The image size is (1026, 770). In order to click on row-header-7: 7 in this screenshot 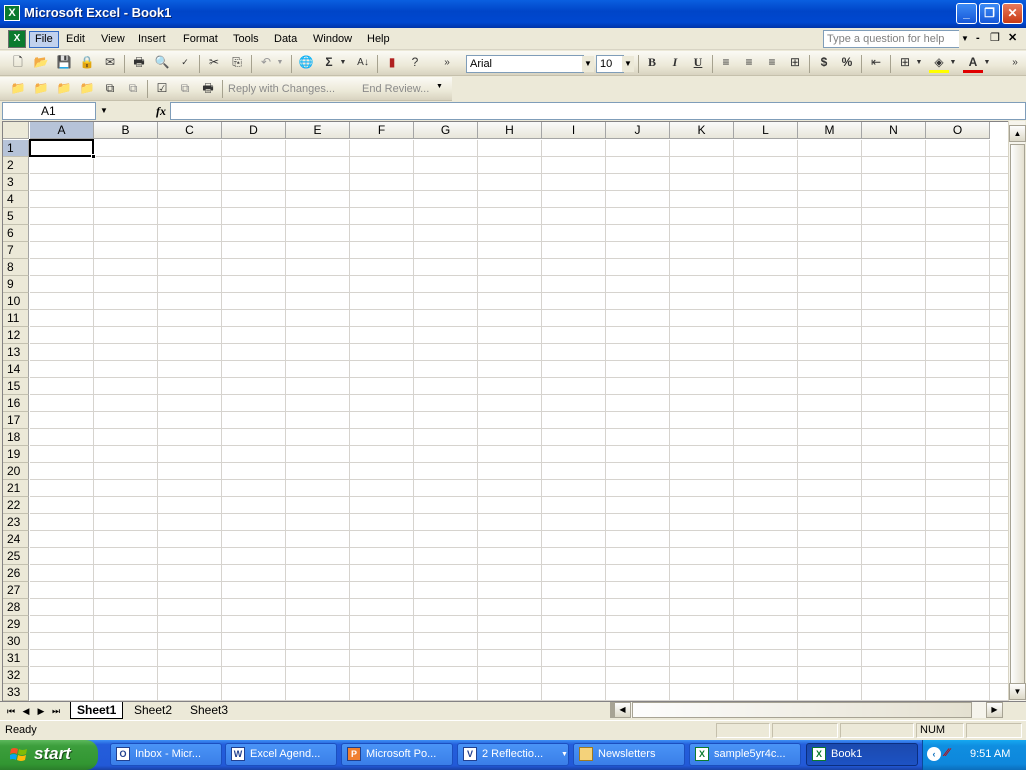, I will do `click(16, 250)`.